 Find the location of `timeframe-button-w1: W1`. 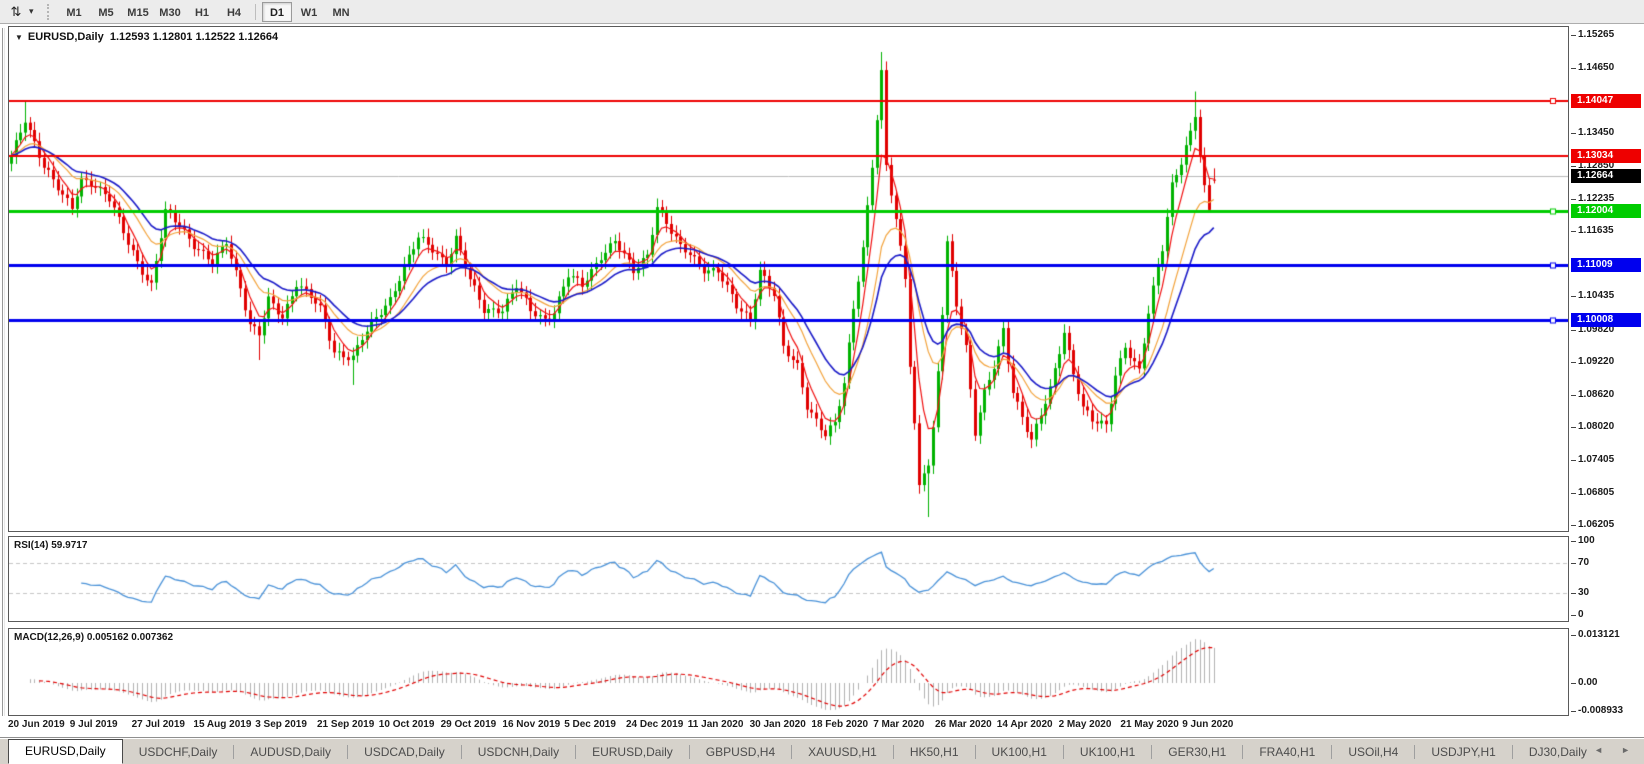

timeframe-button-w1: W1 is located at coordinates (309, 12).